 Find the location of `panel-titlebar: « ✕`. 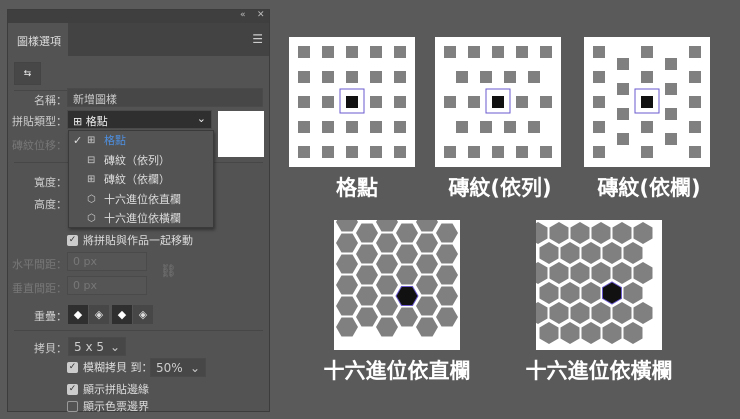

panel-titlebar: « ✕ is located at coordinates (138, 16).